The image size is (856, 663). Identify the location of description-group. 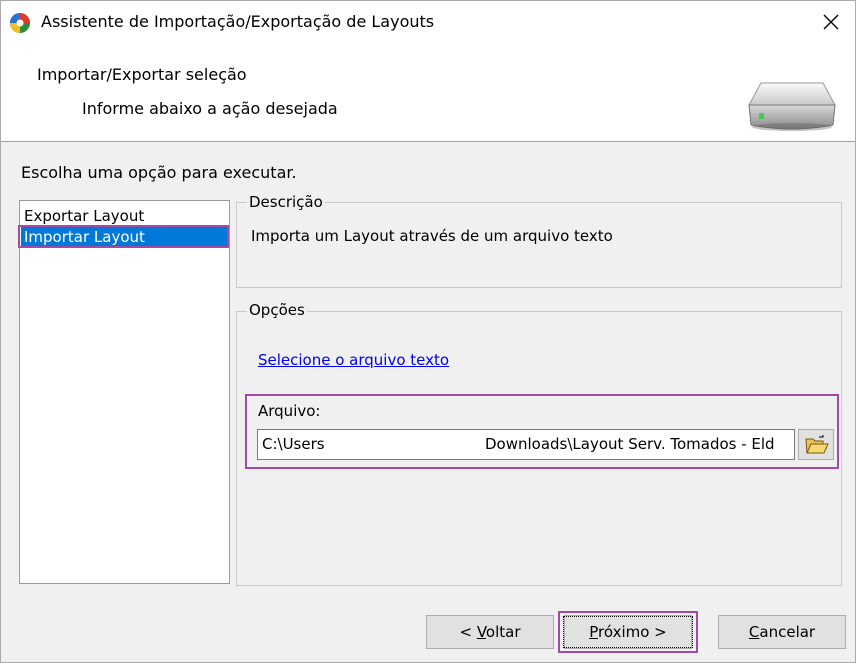
(539, 245).